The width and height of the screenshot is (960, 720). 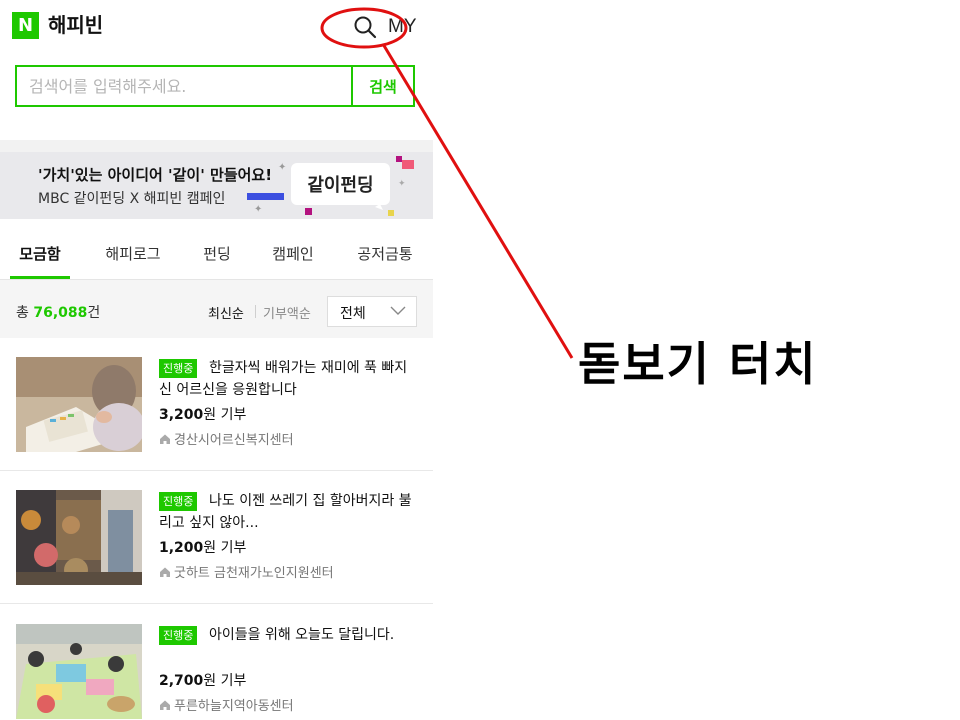 What do you see at coordinates (184, 86) in the screenshot?
I see `search-input` at bounding box center [184, 86].